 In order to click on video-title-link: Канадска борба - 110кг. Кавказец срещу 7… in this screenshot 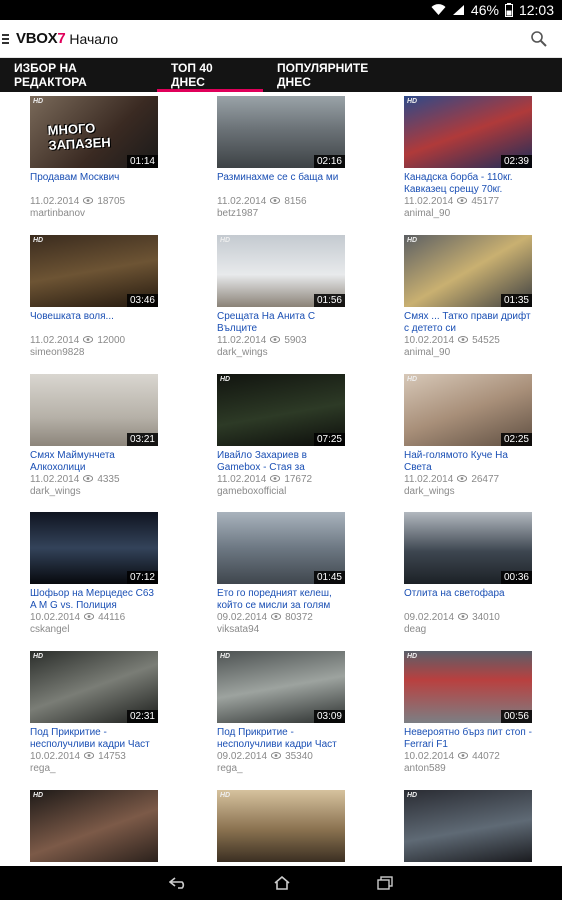, I will do `click(470, 184)`.